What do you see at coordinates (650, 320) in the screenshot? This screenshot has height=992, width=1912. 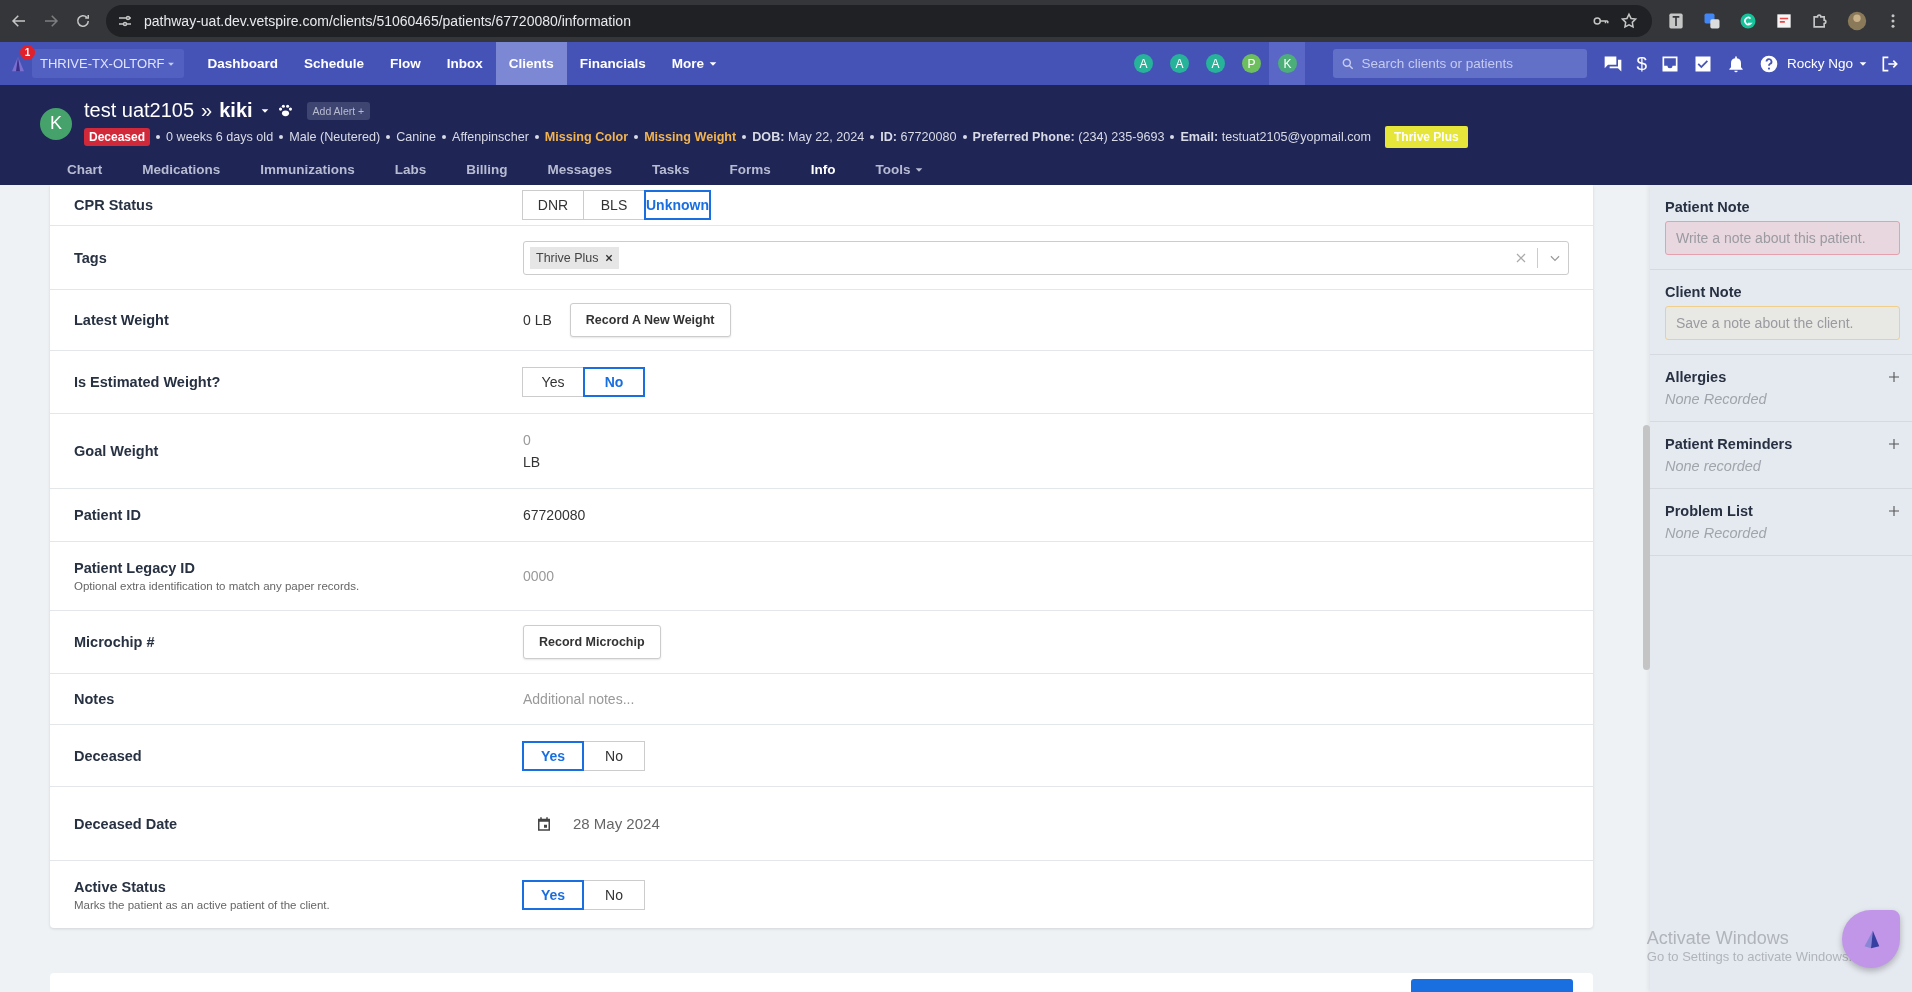 I see `record-weight-button: Record A New Weight` at bounding box center [650, 320].